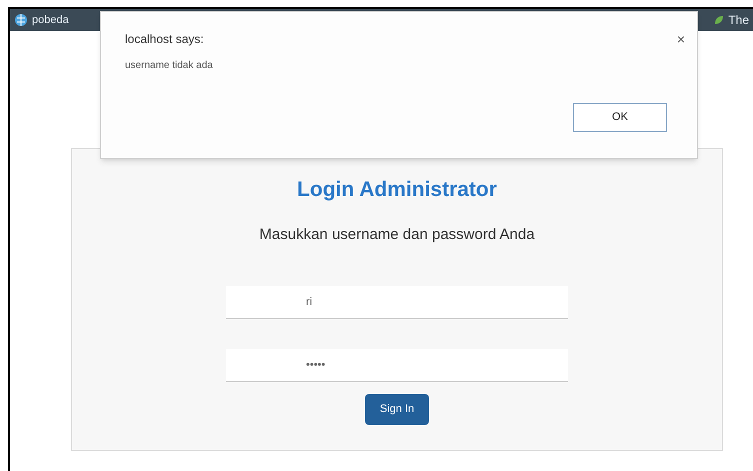  I want to click on bookmark-link: The, so click(738, 20).